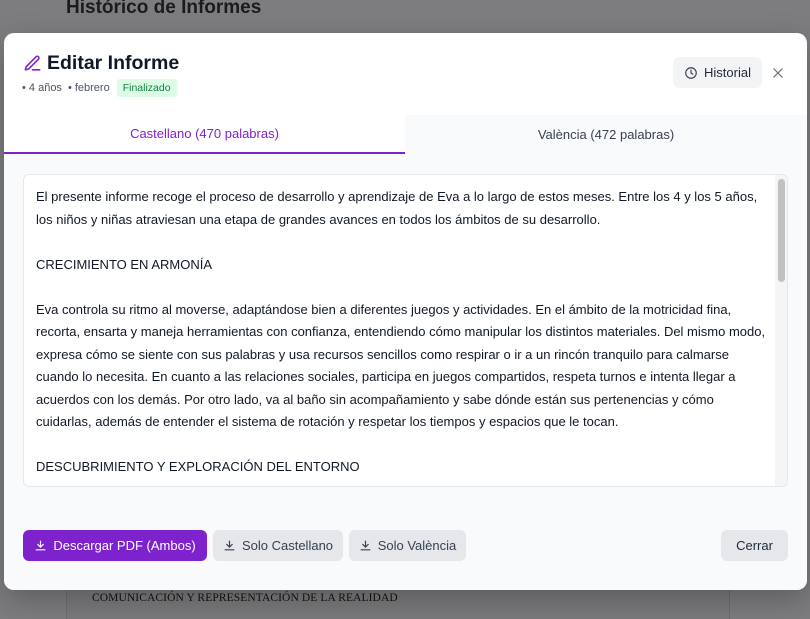 The image size is (810, 619). What do you see at coordinates (88, 88) in the screenshot?
I see `meta-month: • febrero` at bounding box center [88, 88].